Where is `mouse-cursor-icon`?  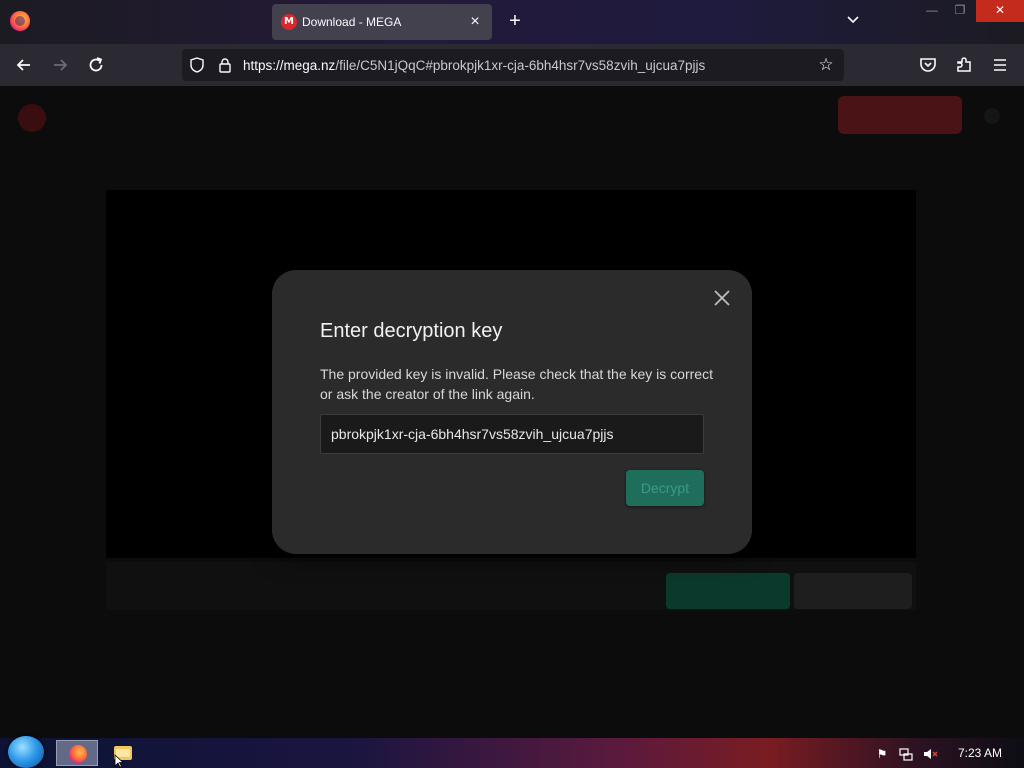 mouse-cursor-icon is located at coordinates (119, 761).